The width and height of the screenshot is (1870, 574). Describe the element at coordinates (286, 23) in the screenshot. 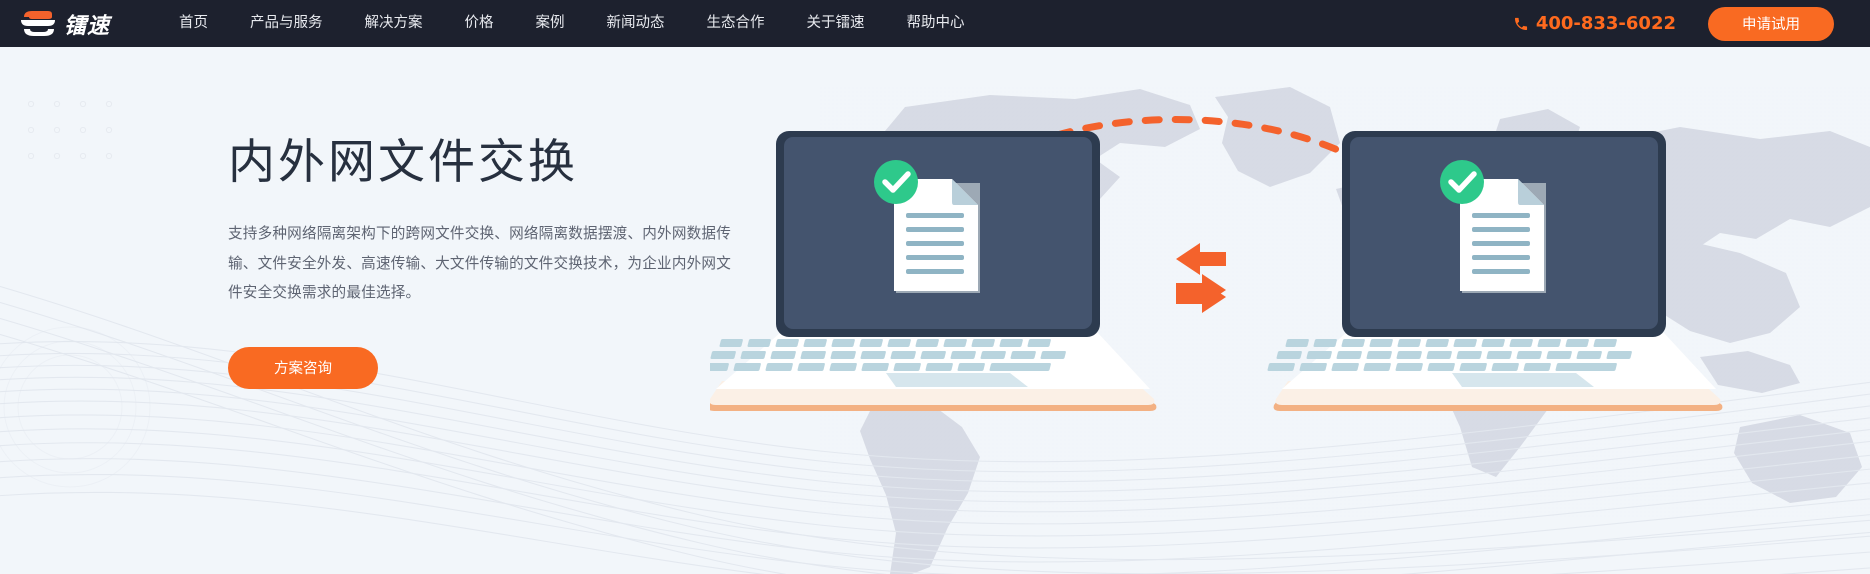

I see `nav-item-products: 产品与服务` at that location.